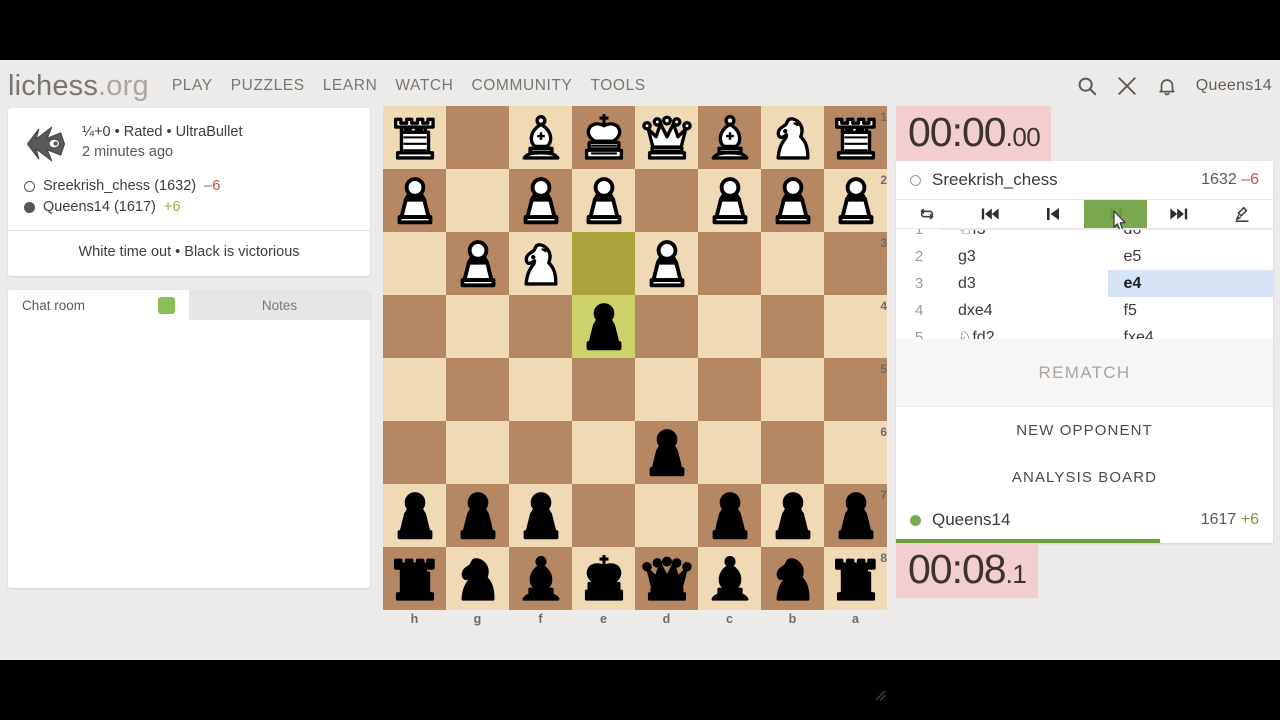 The width and height of the screenshot is (1280, 720). What do you see at coordinates (603, 389) in the screenshot?
I see `board-square-e5` at bounding box center [603, 389].